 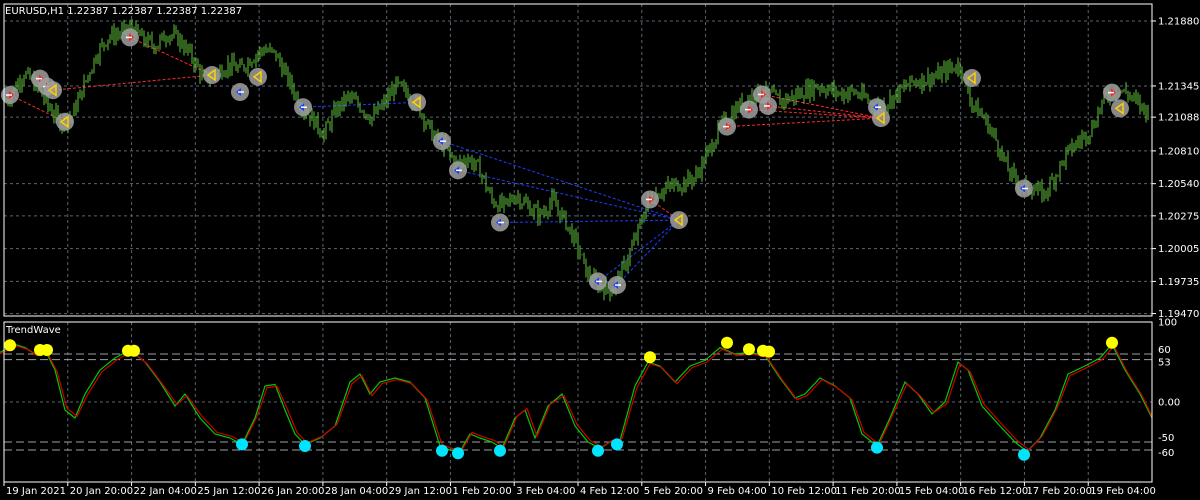 I want to click on price-axis-label: 1.20810, so click(x=1178, y=151).